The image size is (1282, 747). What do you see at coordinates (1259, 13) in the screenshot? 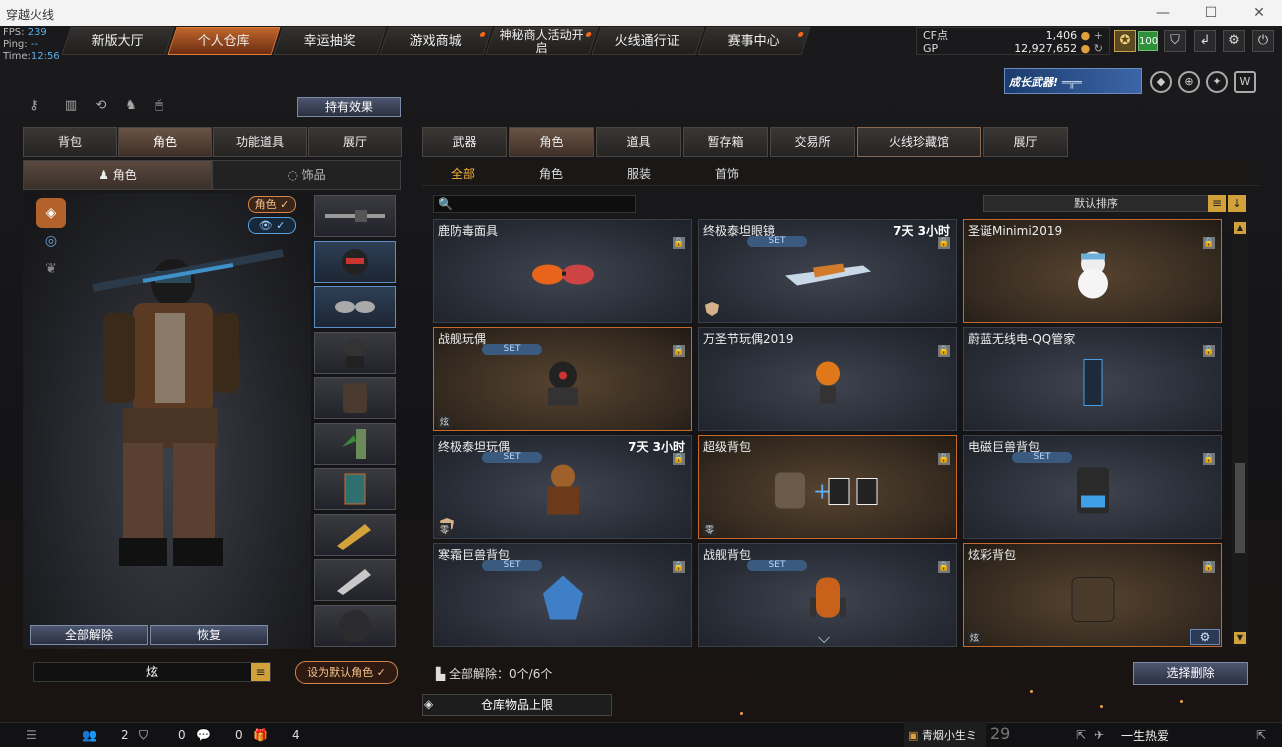
I see `close-button: ✕` at bounding box center [1259, 13].